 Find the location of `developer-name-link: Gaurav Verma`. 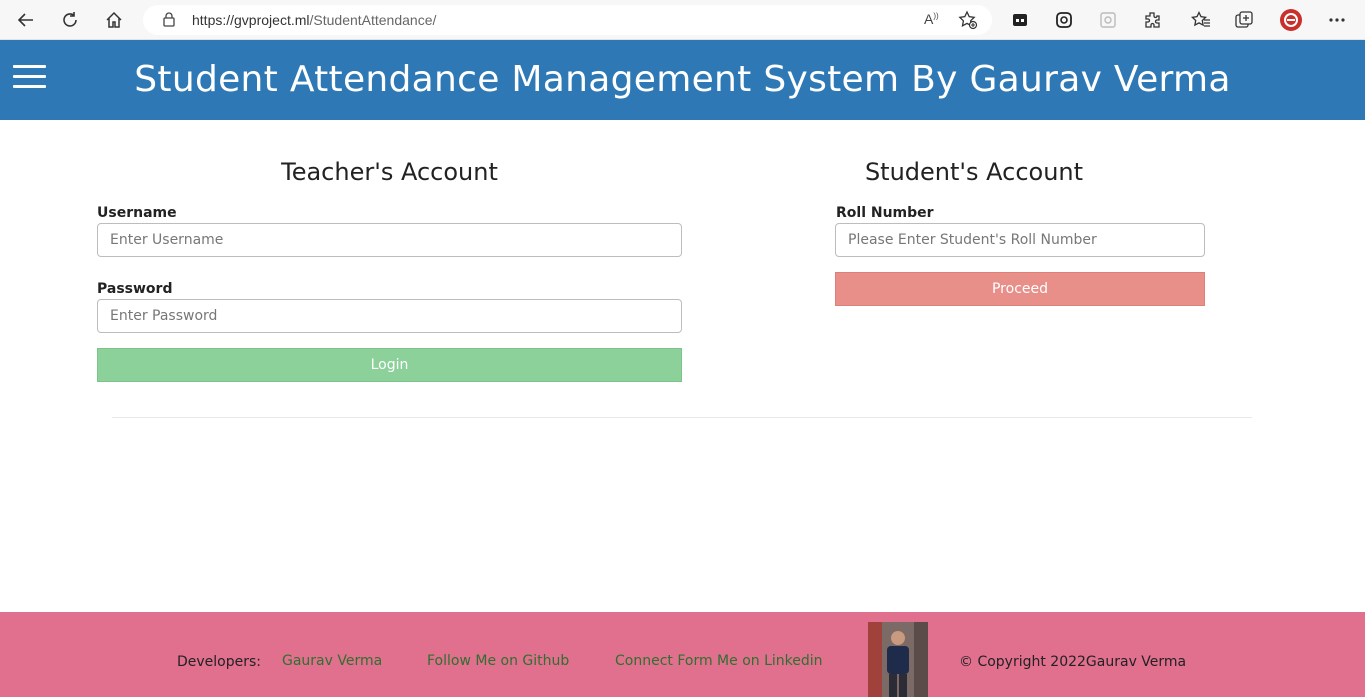

developer-name-link: Gaurav Verma is located at coordinates (332, 661).